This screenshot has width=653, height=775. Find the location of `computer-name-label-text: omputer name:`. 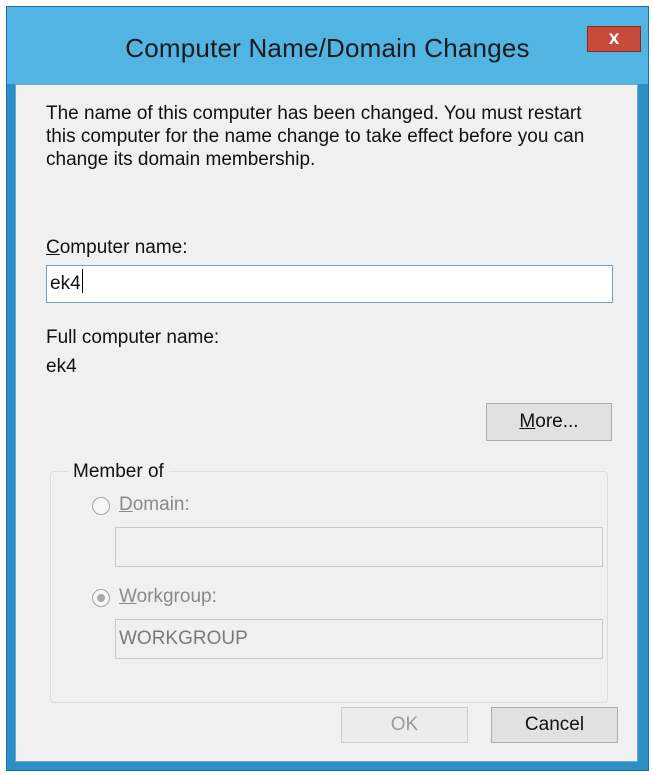

computer-name-label-text: omputer name: is located at coordinates (123, 247).